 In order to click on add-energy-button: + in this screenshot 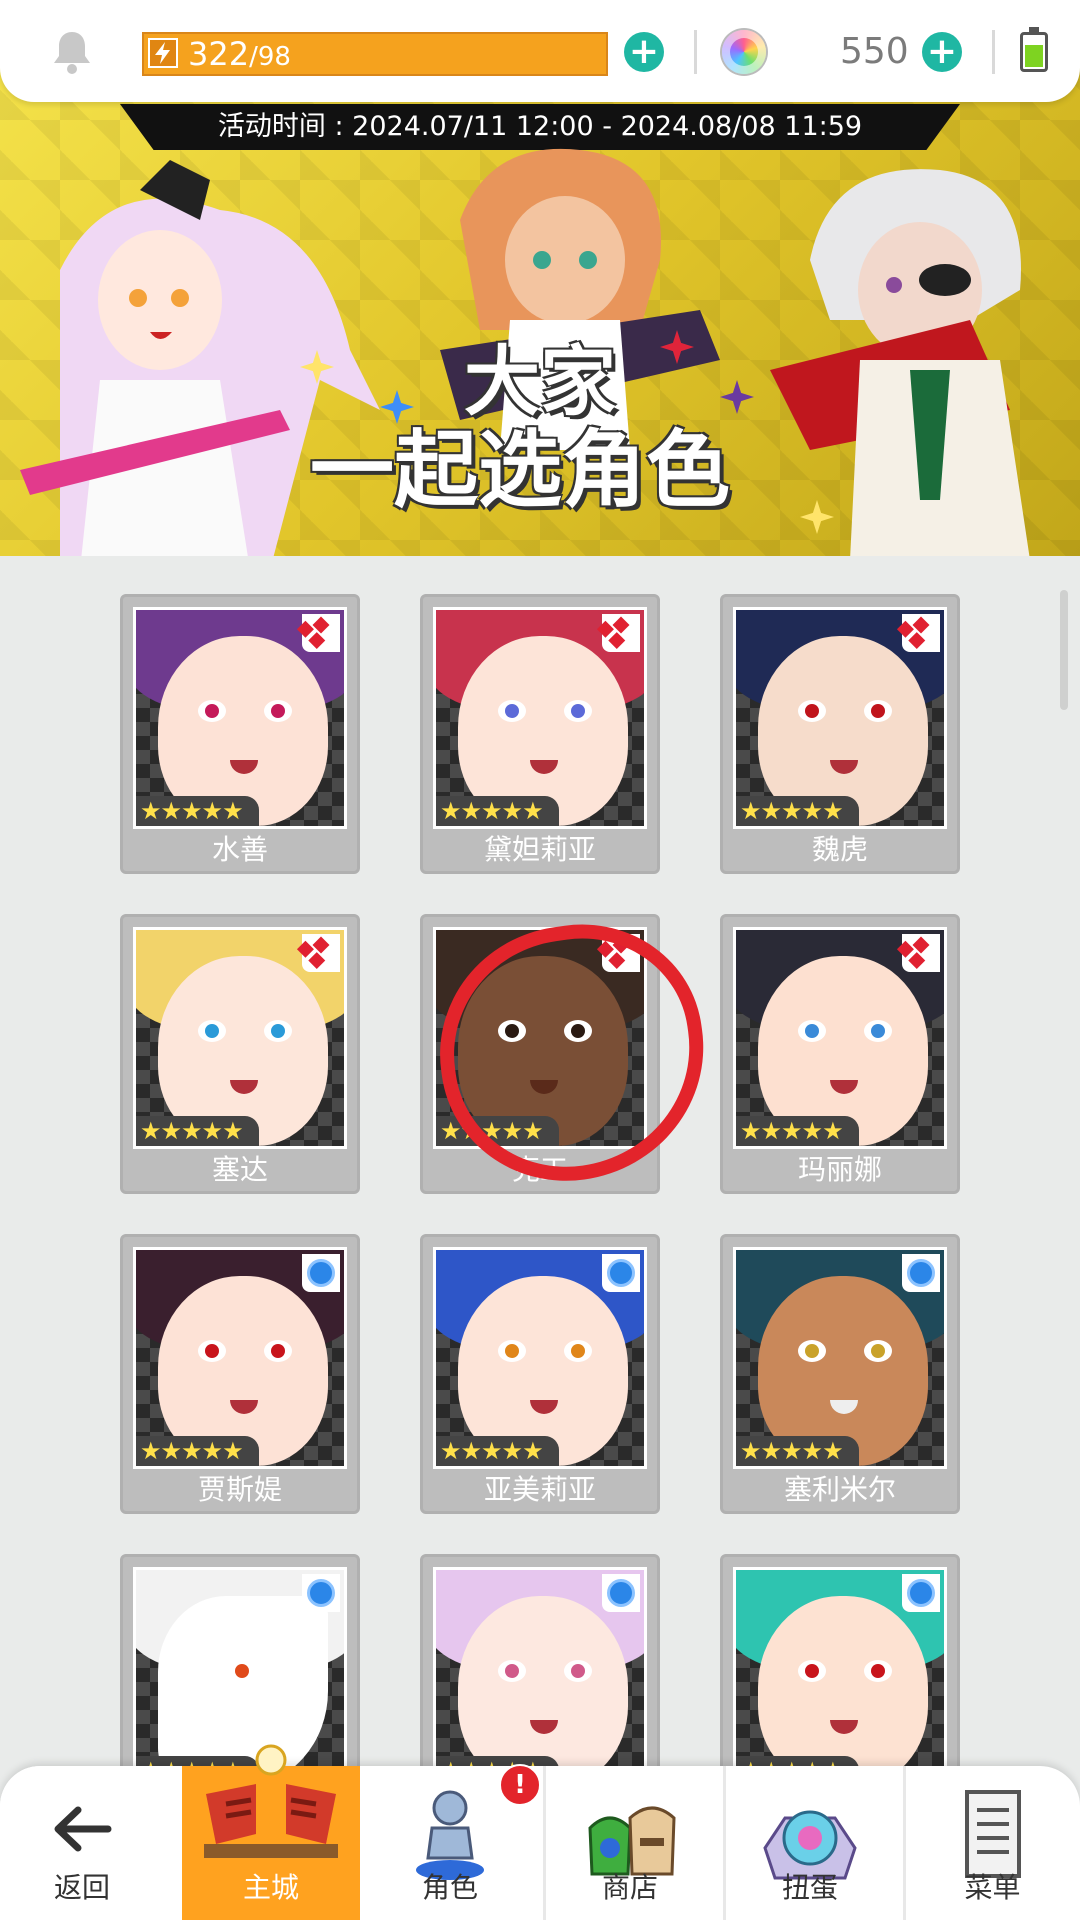, I will do `click(644, 52)`.